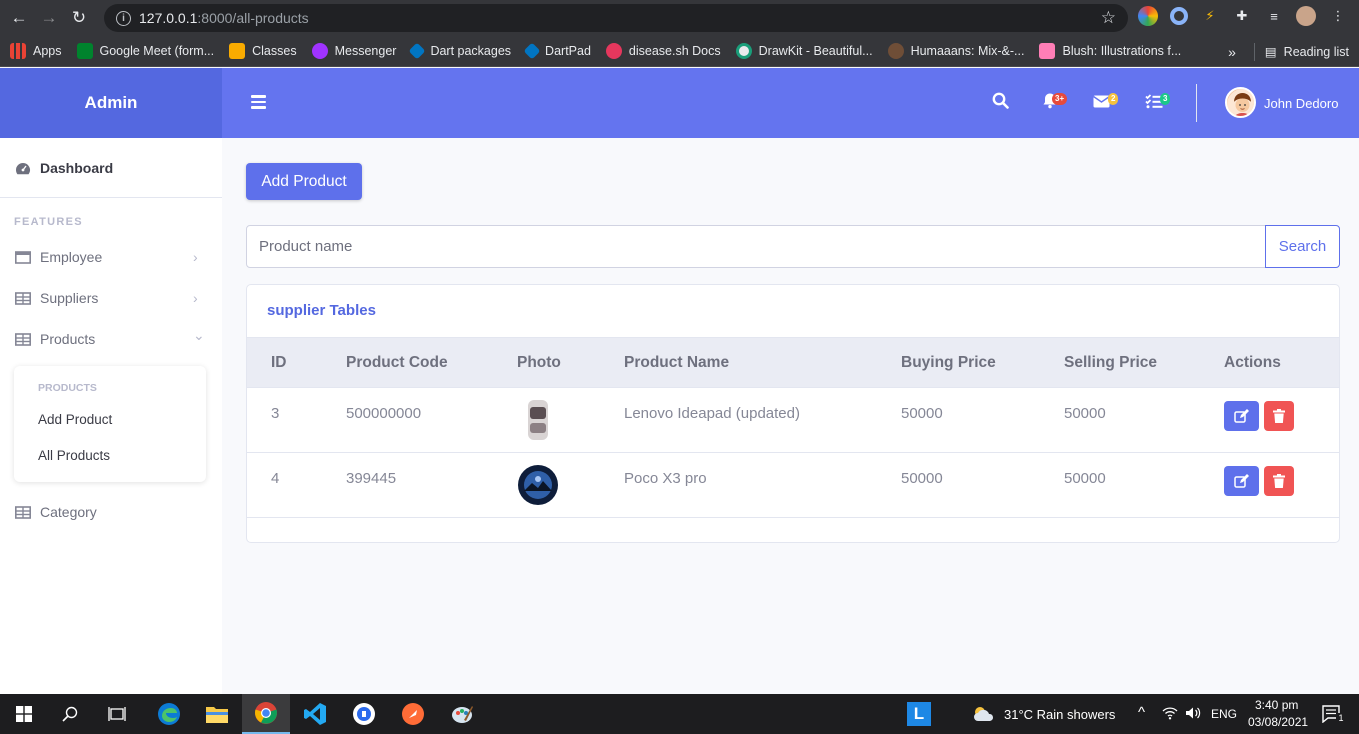  I want to click on avatar, so click(1240, 102).